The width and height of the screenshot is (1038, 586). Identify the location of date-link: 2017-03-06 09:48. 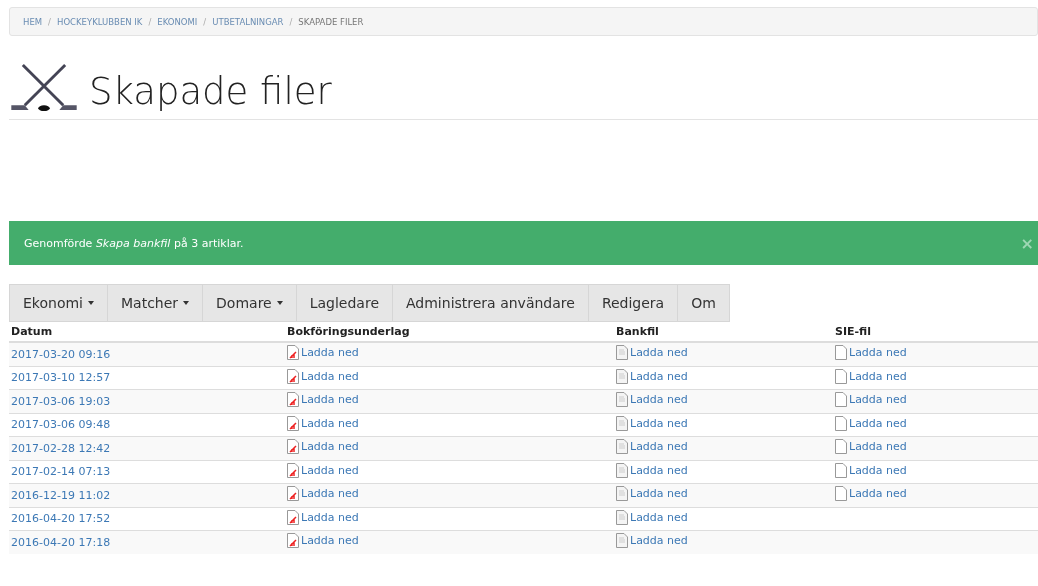
(61, 425).